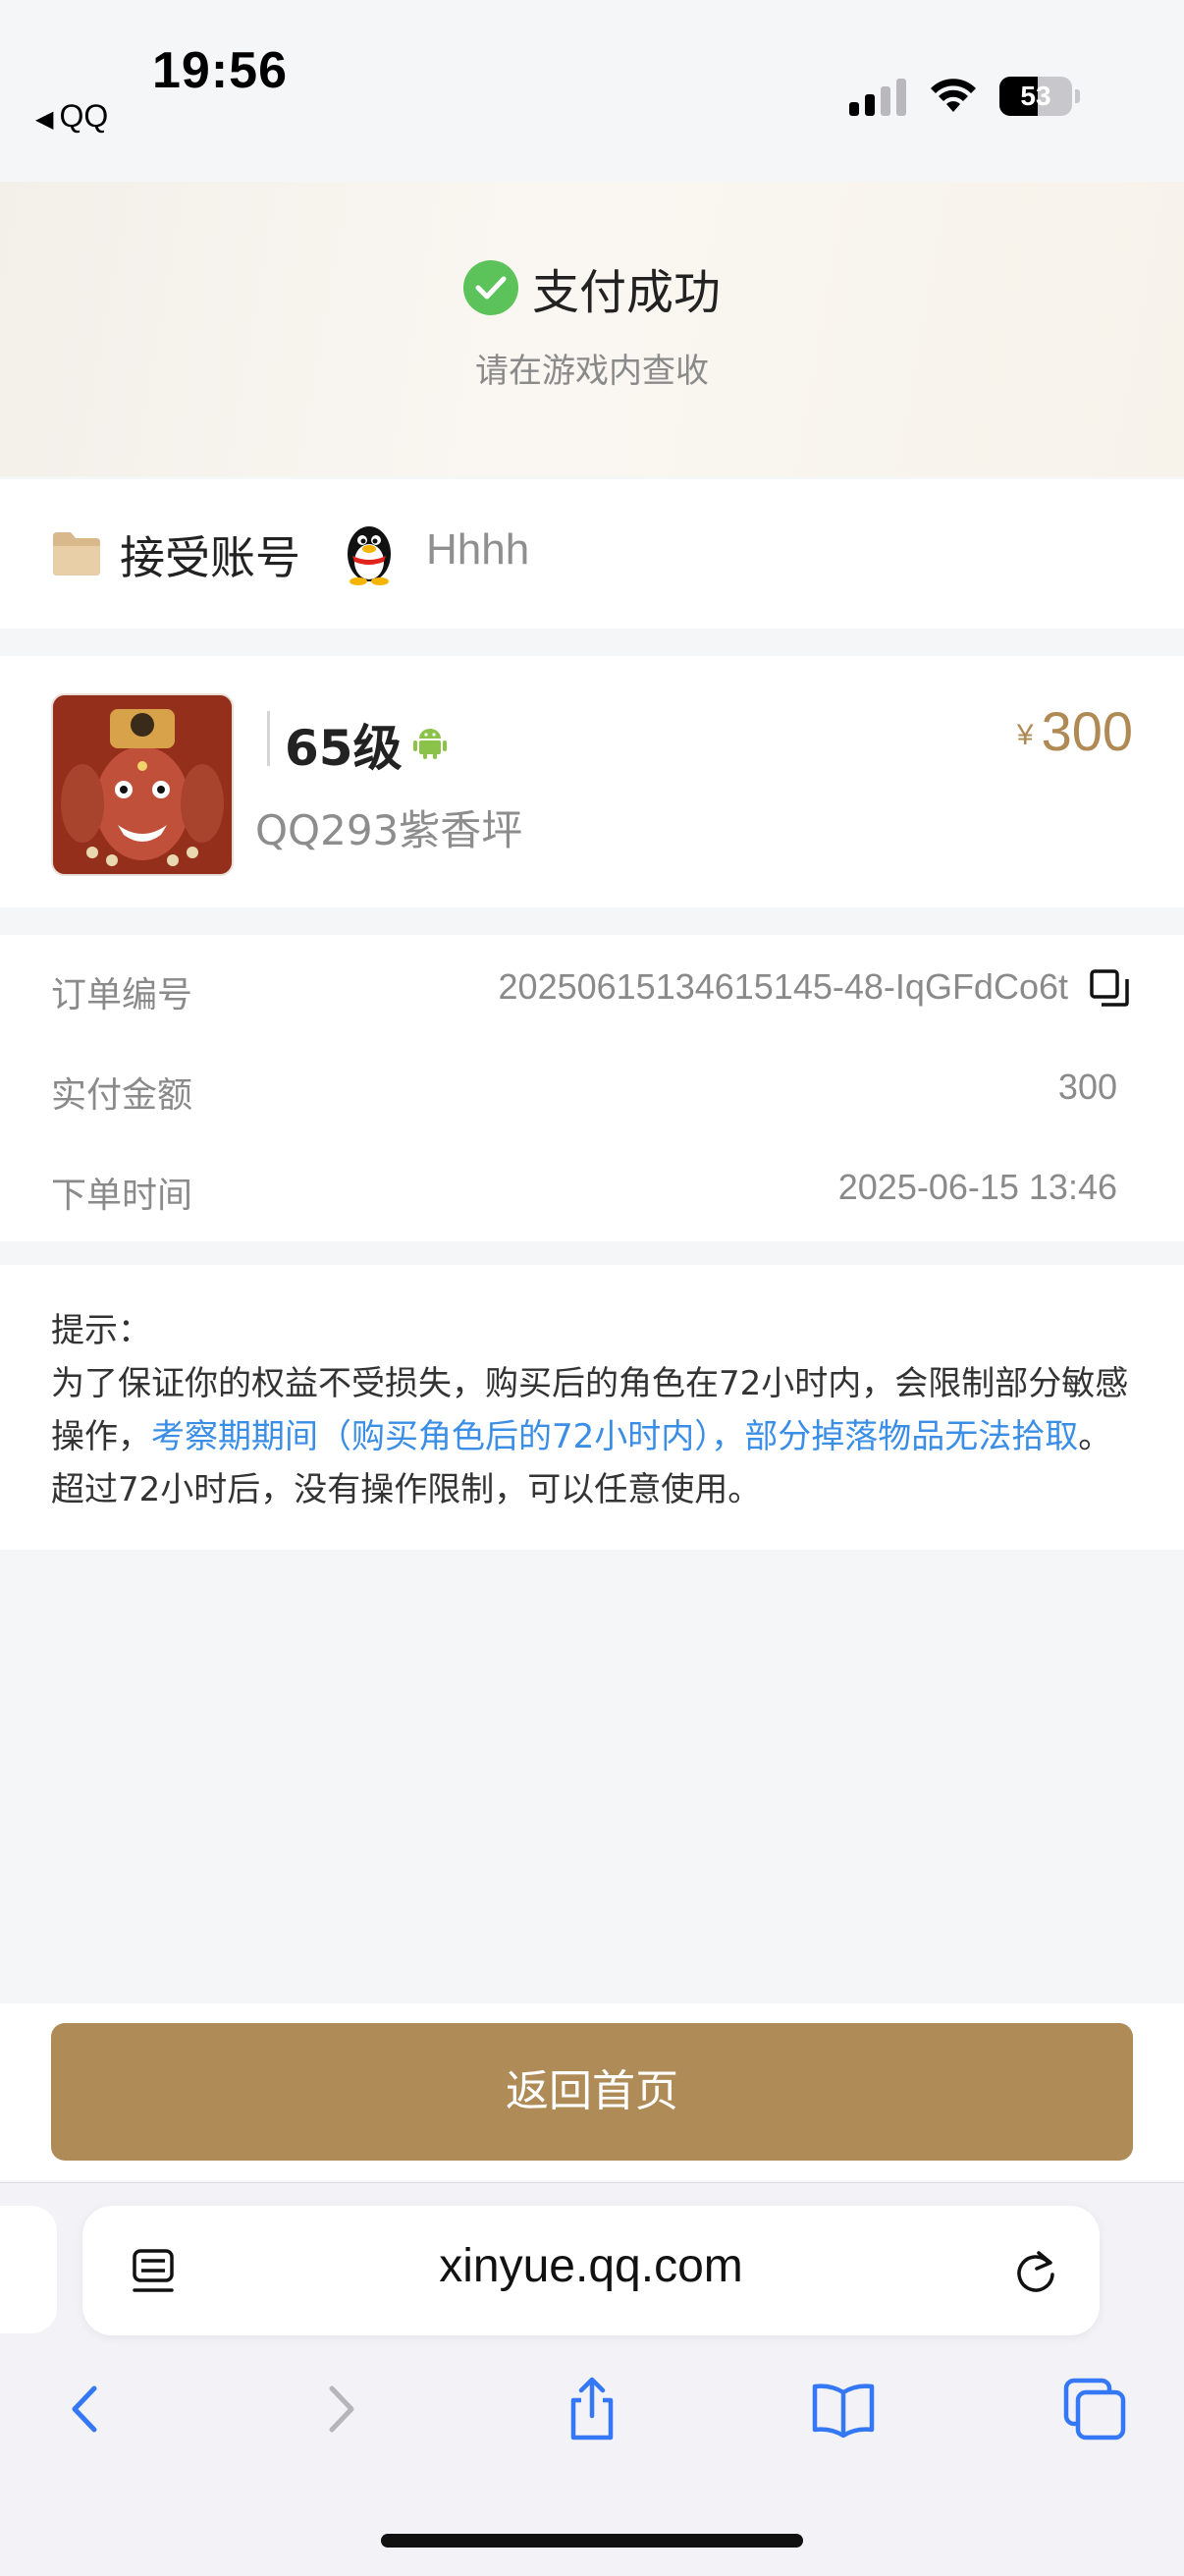 The image size is (1184, 2576). I want to click on status-time: 19:56, so click(220, 71).